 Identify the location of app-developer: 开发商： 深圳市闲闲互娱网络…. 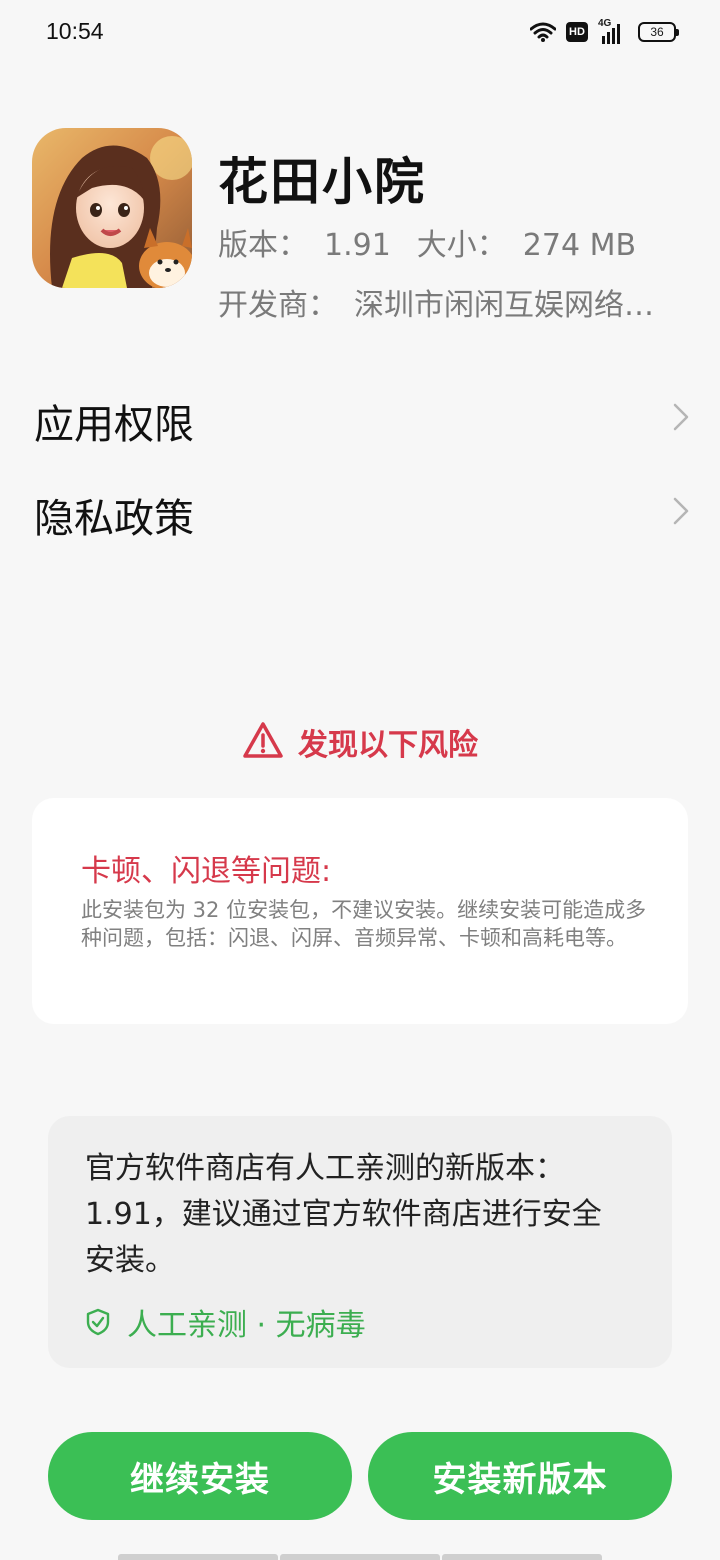
(448, 302).